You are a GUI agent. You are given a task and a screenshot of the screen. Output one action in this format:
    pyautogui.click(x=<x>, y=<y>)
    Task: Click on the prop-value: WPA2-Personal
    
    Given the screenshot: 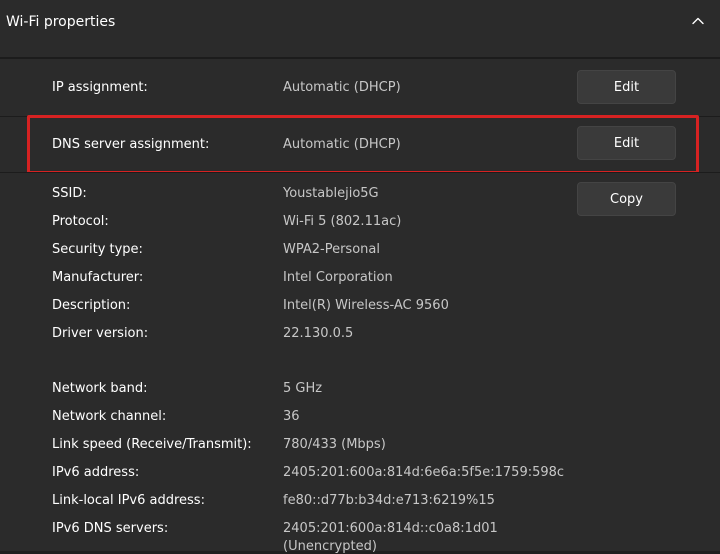 What is the action you would take?
    pyautogui.click(x=331, y=249)
    